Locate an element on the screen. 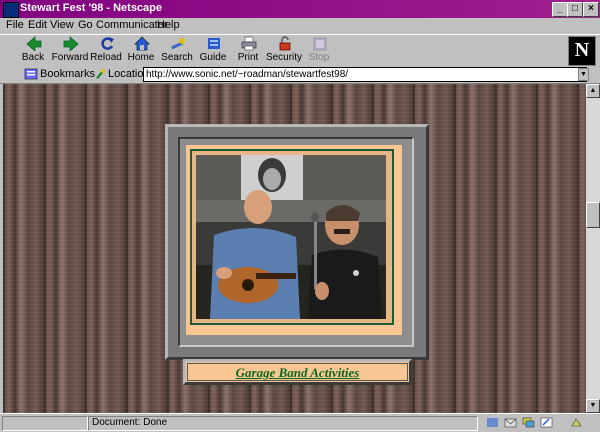  photo-border is located at coordinates (292, 237).